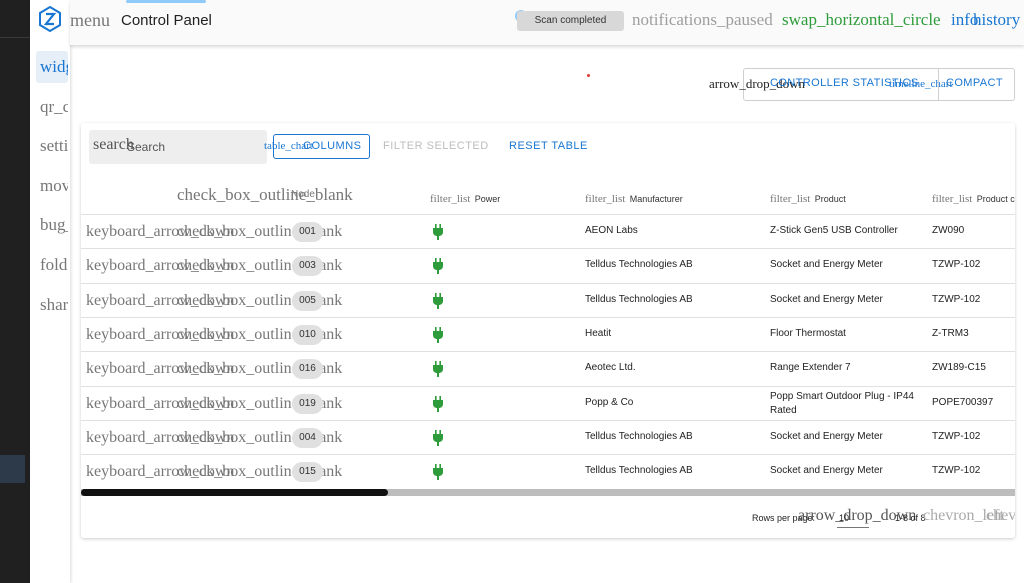 The width and height of the screenshot is (1024, 583). Describe the element at coordinates (12, 469) in the screenshot. I see `rail-highlight` at that location.